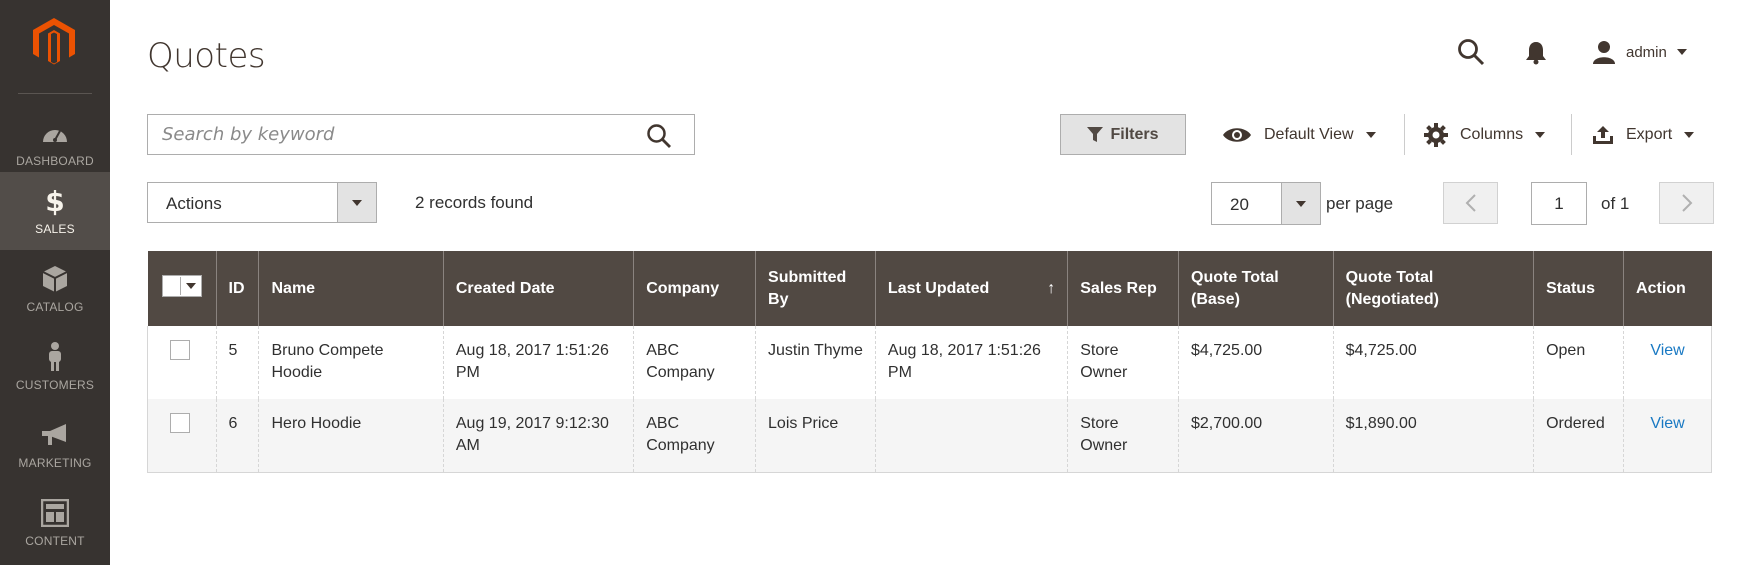 The image size is (1749, 565). What do you see at coordinates (1646, 52) in the screenshot?
I see `admin-username: admin` at bounding box center [1646, 52].